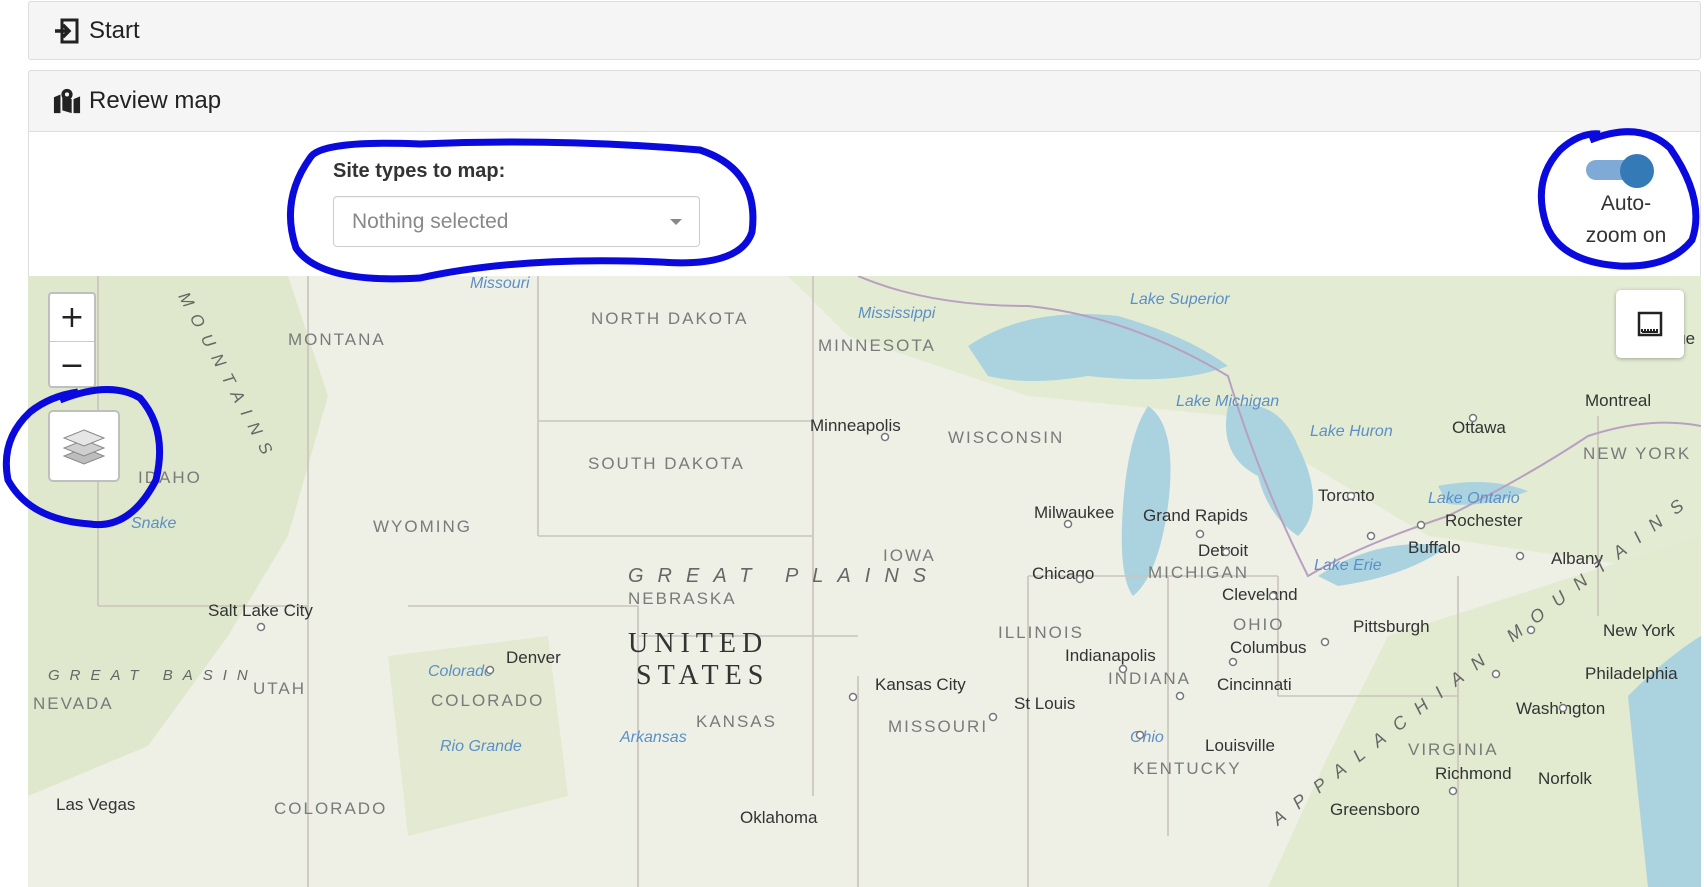 This screenshot has height=887, width=1704. What do you see at coordinates (533, 657) in the screenshot?
I see `map-label-city: Denver` at bounding box center [533, 657].